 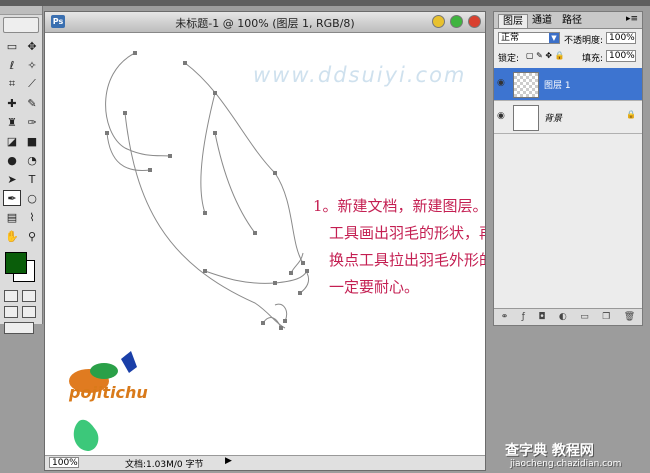 I want to click on crop-icon: ⌗, so click(x=12, y=84).